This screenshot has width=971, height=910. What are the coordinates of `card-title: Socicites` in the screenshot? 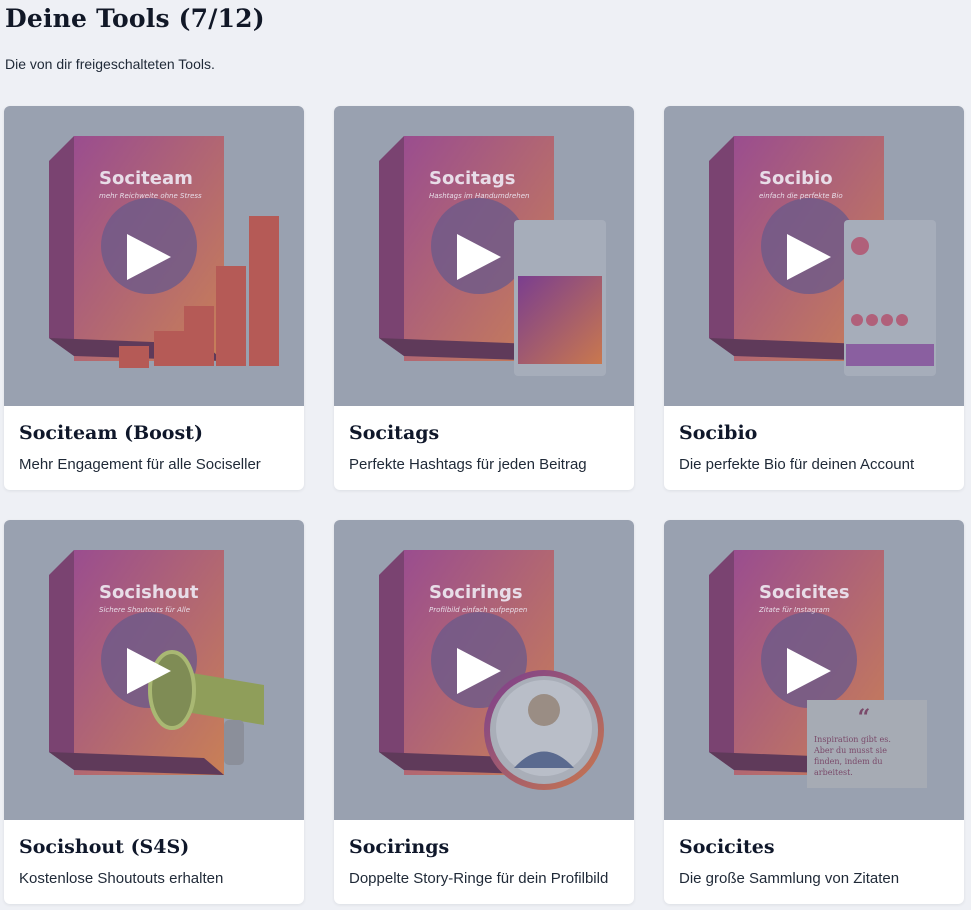 It's located at (814, 847).